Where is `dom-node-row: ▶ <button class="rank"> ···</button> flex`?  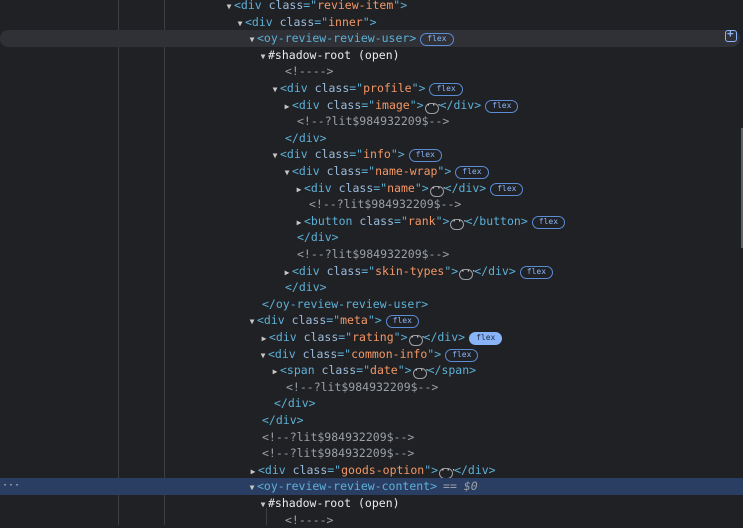 dom-node-row: ▶ <button class="rank"> ···</button> flex is located at coordinates (371, 221).